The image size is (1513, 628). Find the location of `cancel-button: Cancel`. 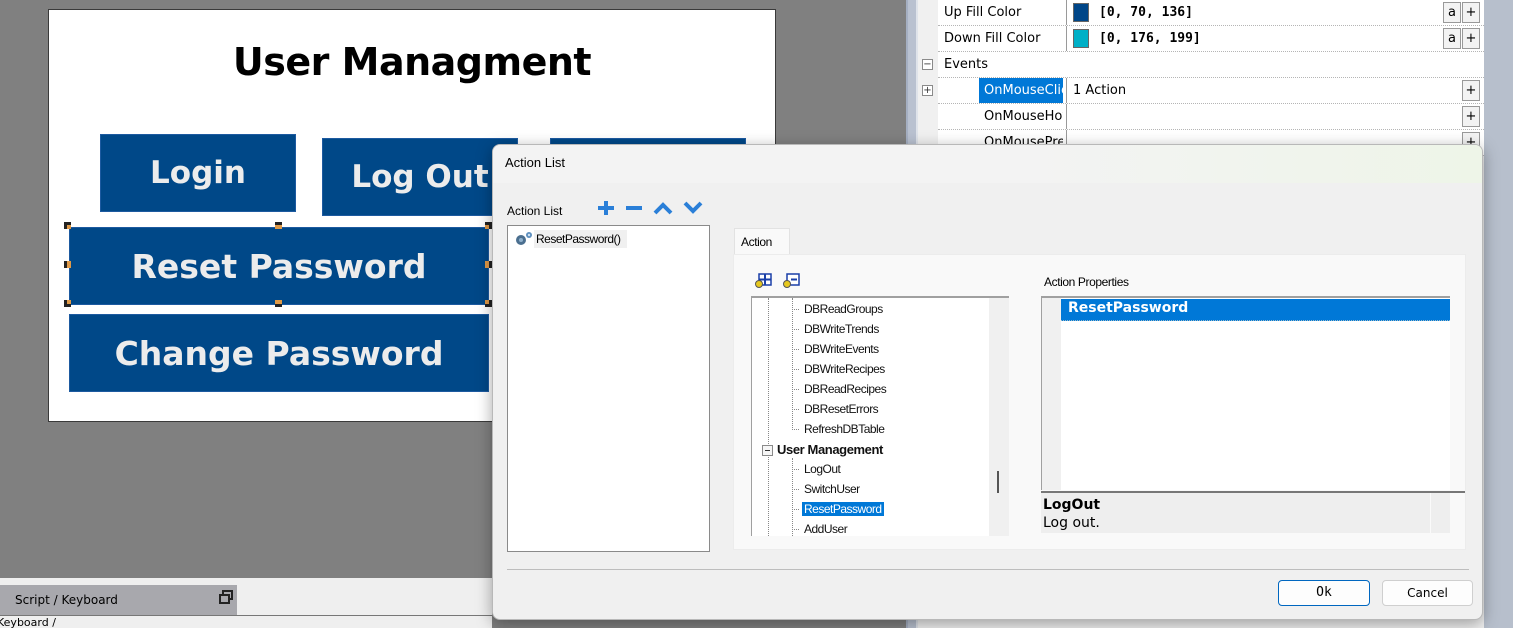

cancel-button: Cancel is located at coordinates (1427, 593).